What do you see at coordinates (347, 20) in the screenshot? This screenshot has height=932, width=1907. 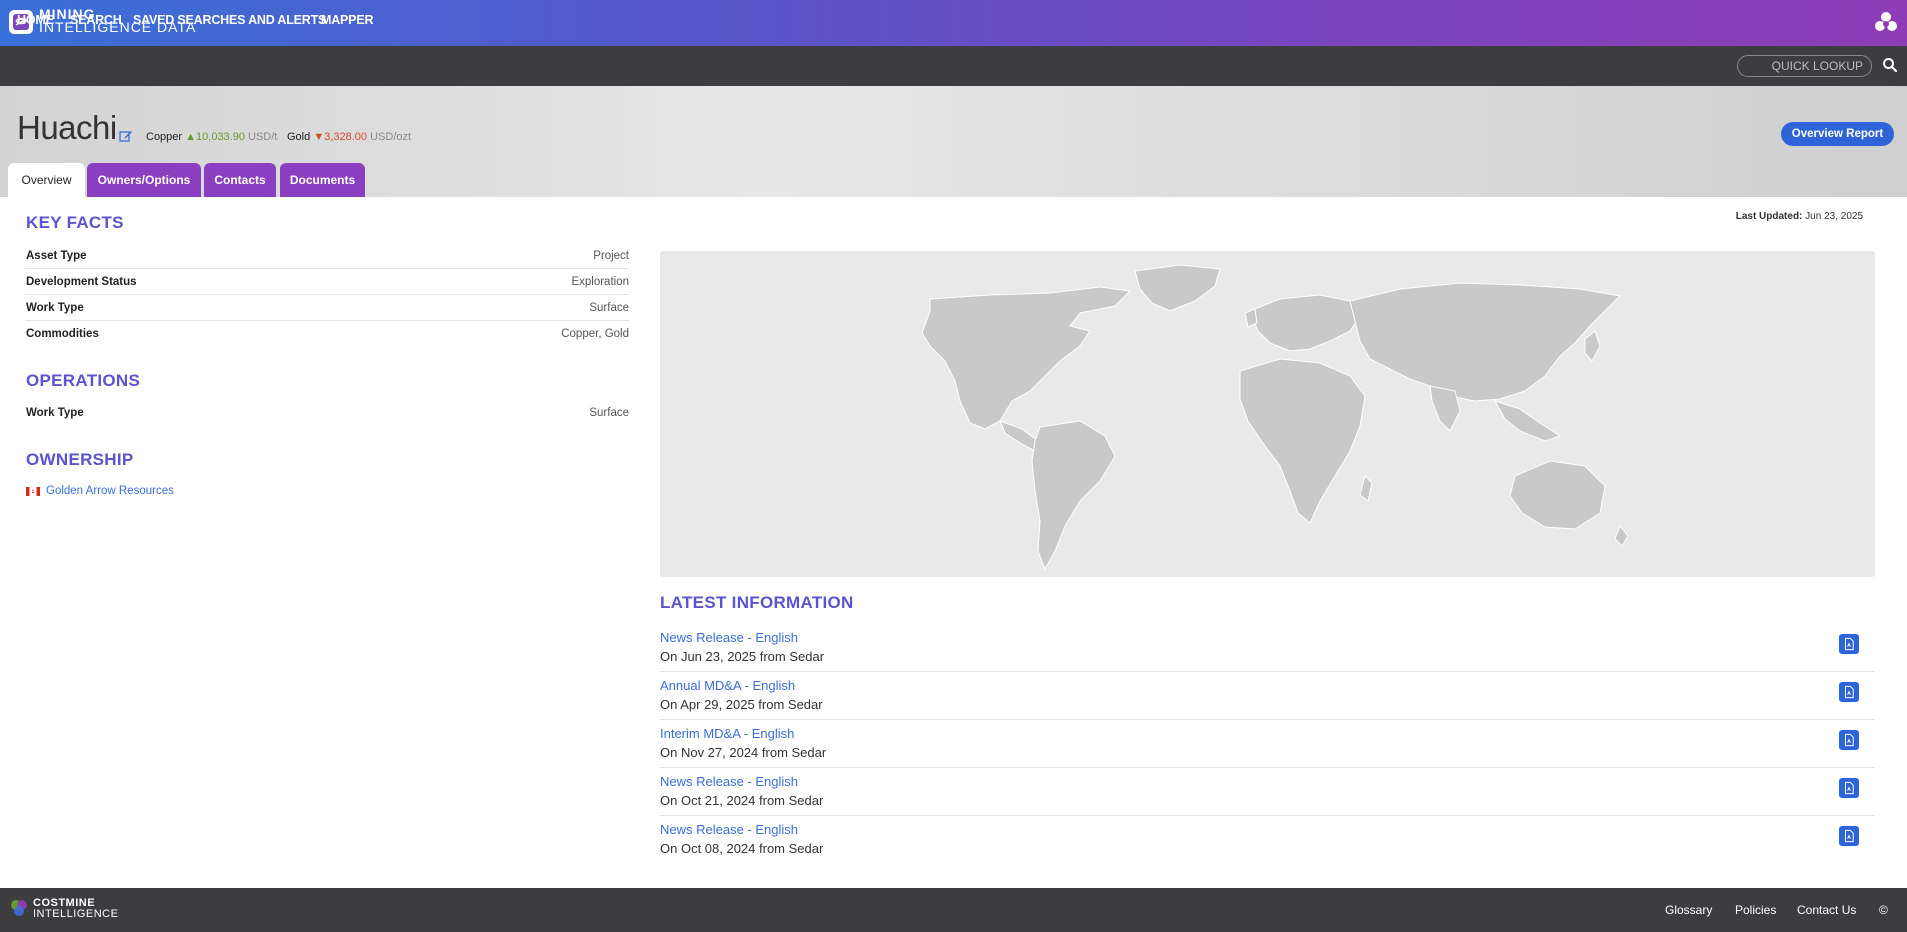 I see `nav-mapper: MAPPER` at bounding box center [347, 20].